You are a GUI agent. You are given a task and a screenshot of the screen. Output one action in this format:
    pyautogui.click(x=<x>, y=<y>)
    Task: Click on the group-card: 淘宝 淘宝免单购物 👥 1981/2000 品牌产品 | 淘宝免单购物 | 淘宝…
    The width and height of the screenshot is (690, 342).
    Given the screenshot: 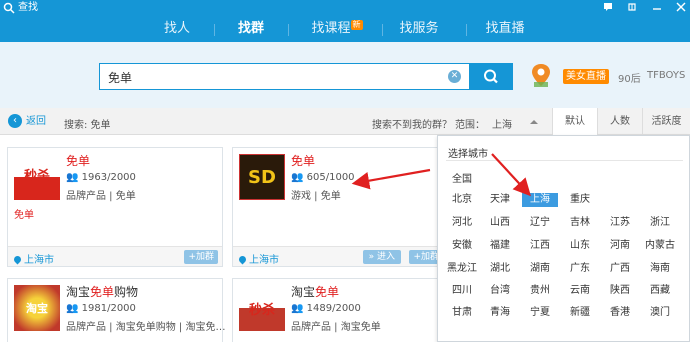 What is the action you would take?
    pyautogui.click(x=116, y=310)
    